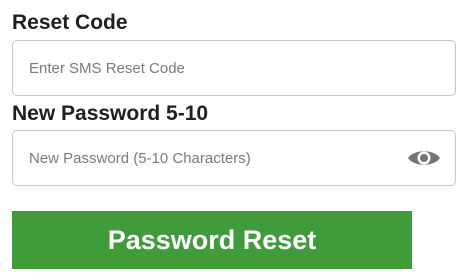 The width and height of the screenshot is (462, 280). Describe the element at coordinates (70, 22) in the screenshot. I see `reset-code-label: Reset Code` at that location.